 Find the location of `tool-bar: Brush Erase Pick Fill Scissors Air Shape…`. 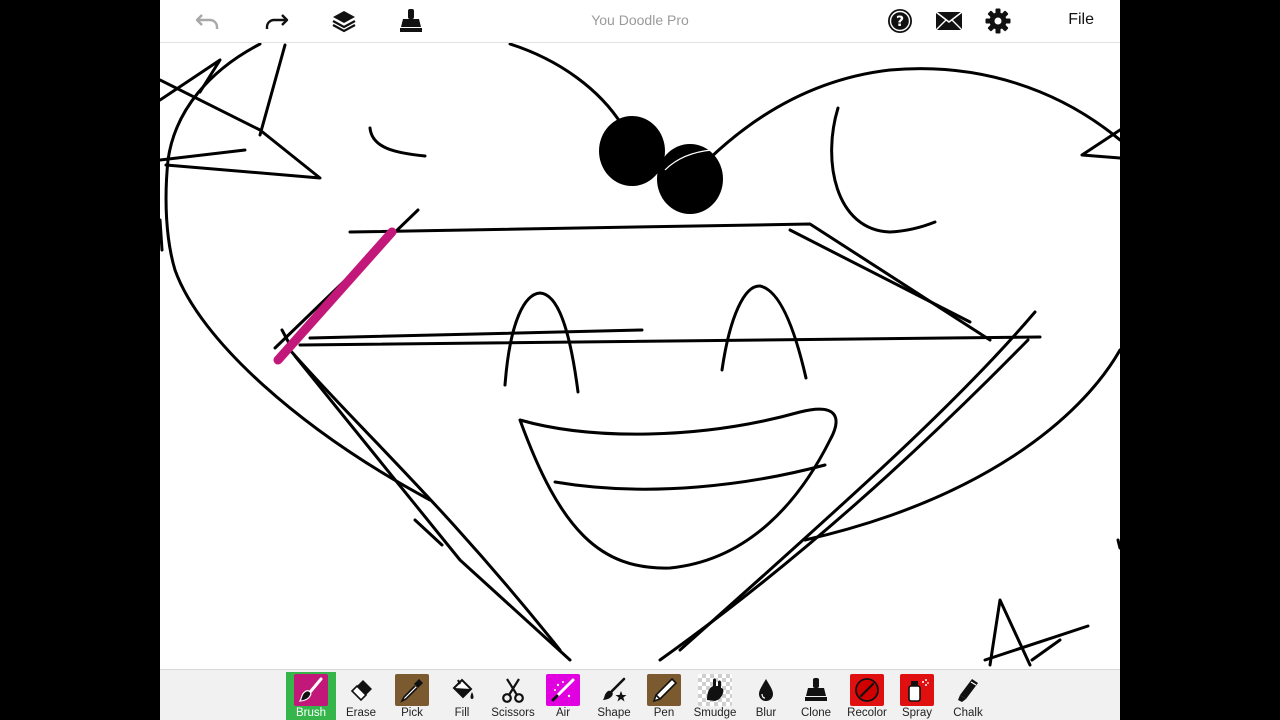

tool-bar: Brush Erase Pick Fill Scissors Air Shape… is located at coordinates (640, 694).